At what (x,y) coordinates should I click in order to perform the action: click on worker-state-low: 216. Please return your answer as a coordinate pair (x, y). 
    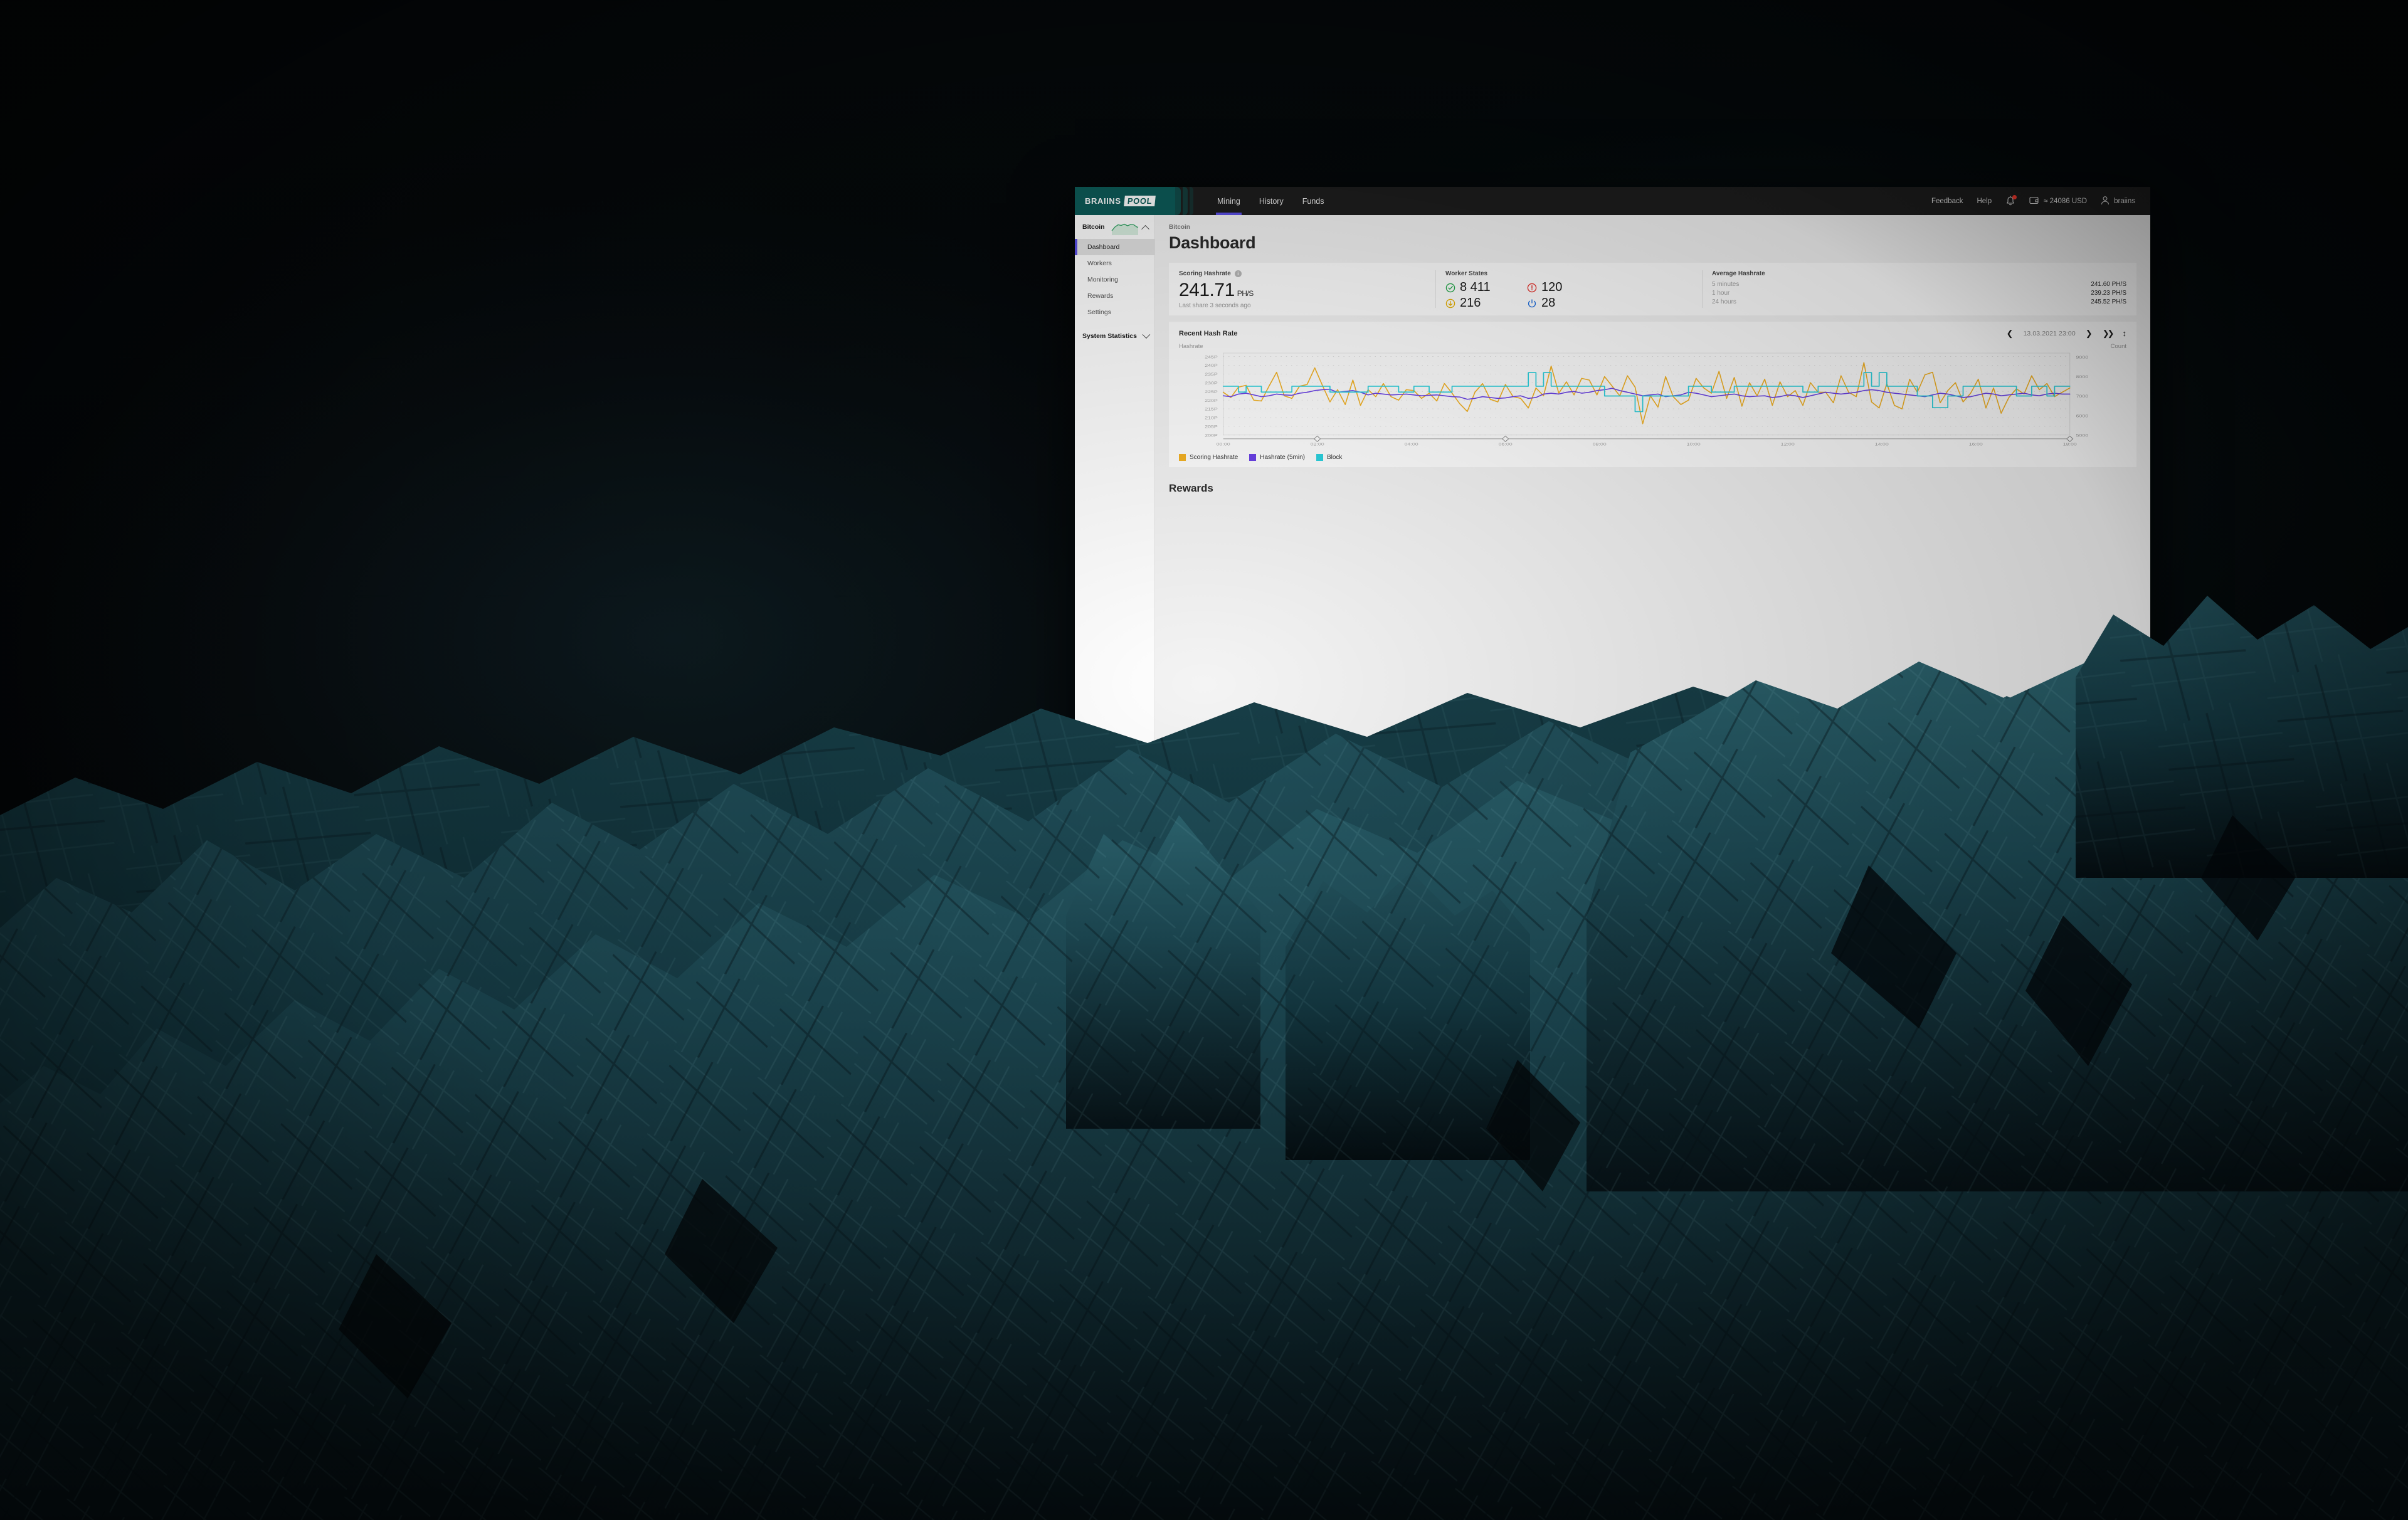
    Looking at the image, I should click on (1486, 303).